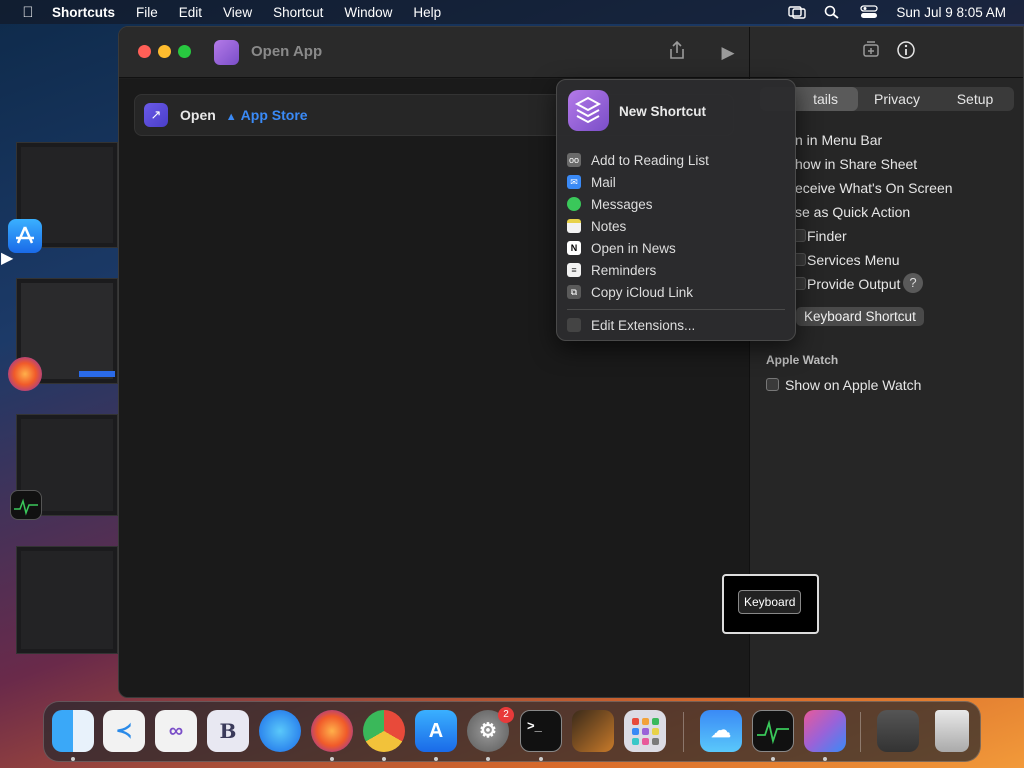  I want to click on quick-action-option: se as Quick Action, so click(852, 212).